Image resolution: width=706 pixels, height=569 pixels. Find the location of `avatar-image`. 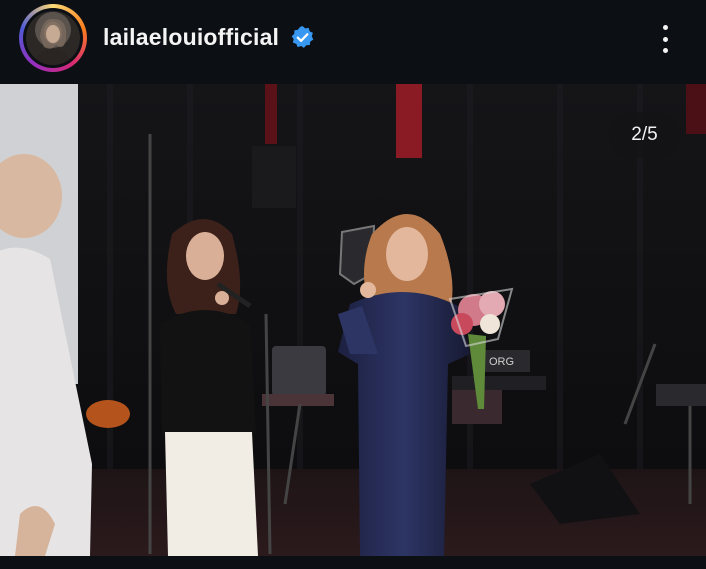

avatar-image is located at coordinates (53, 38).